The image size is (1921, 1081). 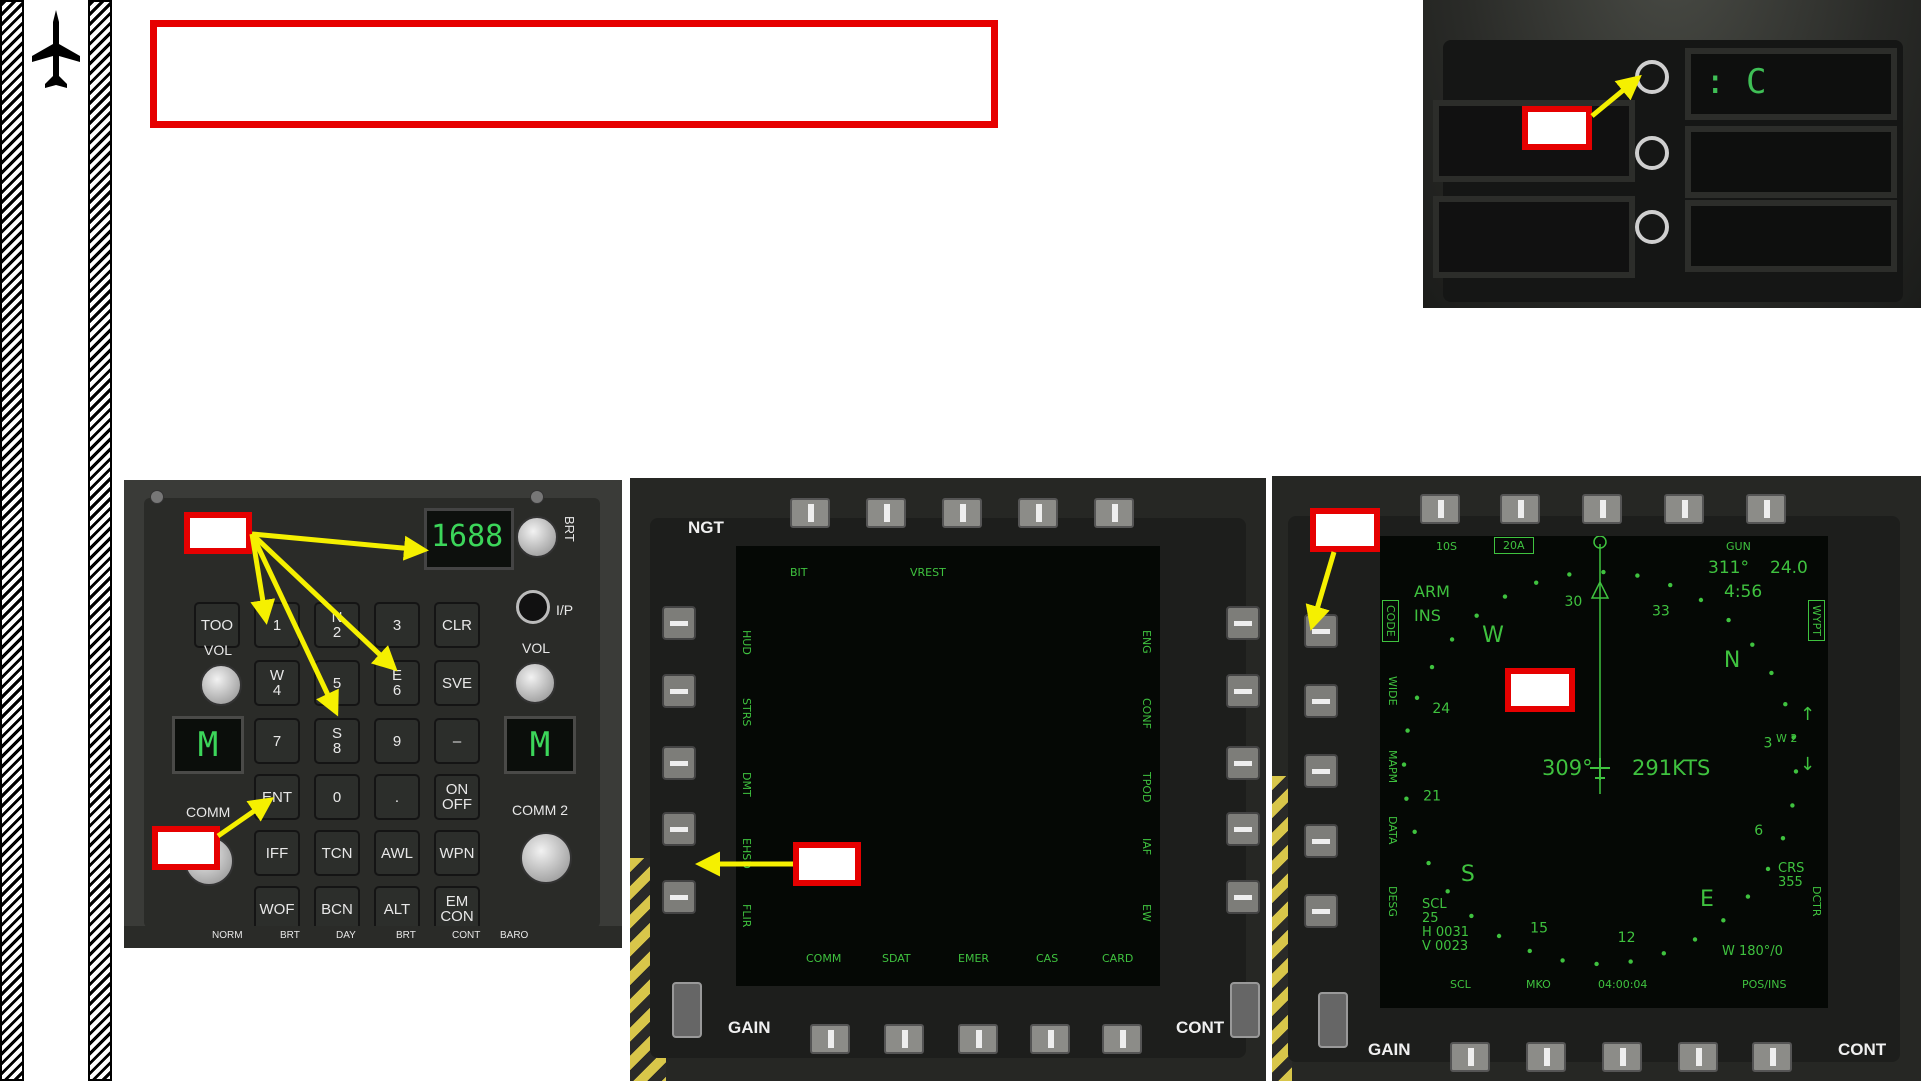 I want to click on ehsd-wide-label: WIDE, so click(x=1392, y=691).